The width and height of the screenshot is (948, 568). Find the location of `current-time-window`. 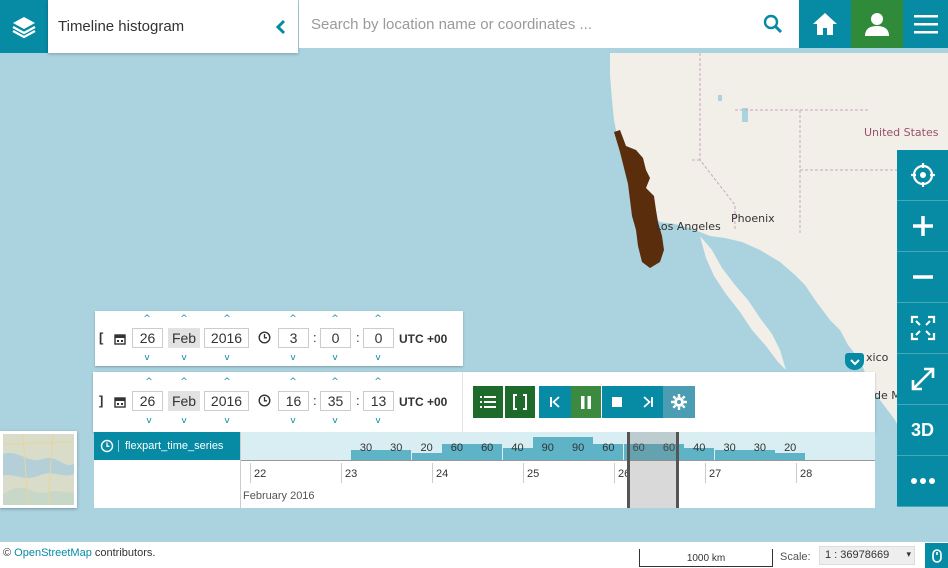

current-time-window is located at coordinates (653, 470).